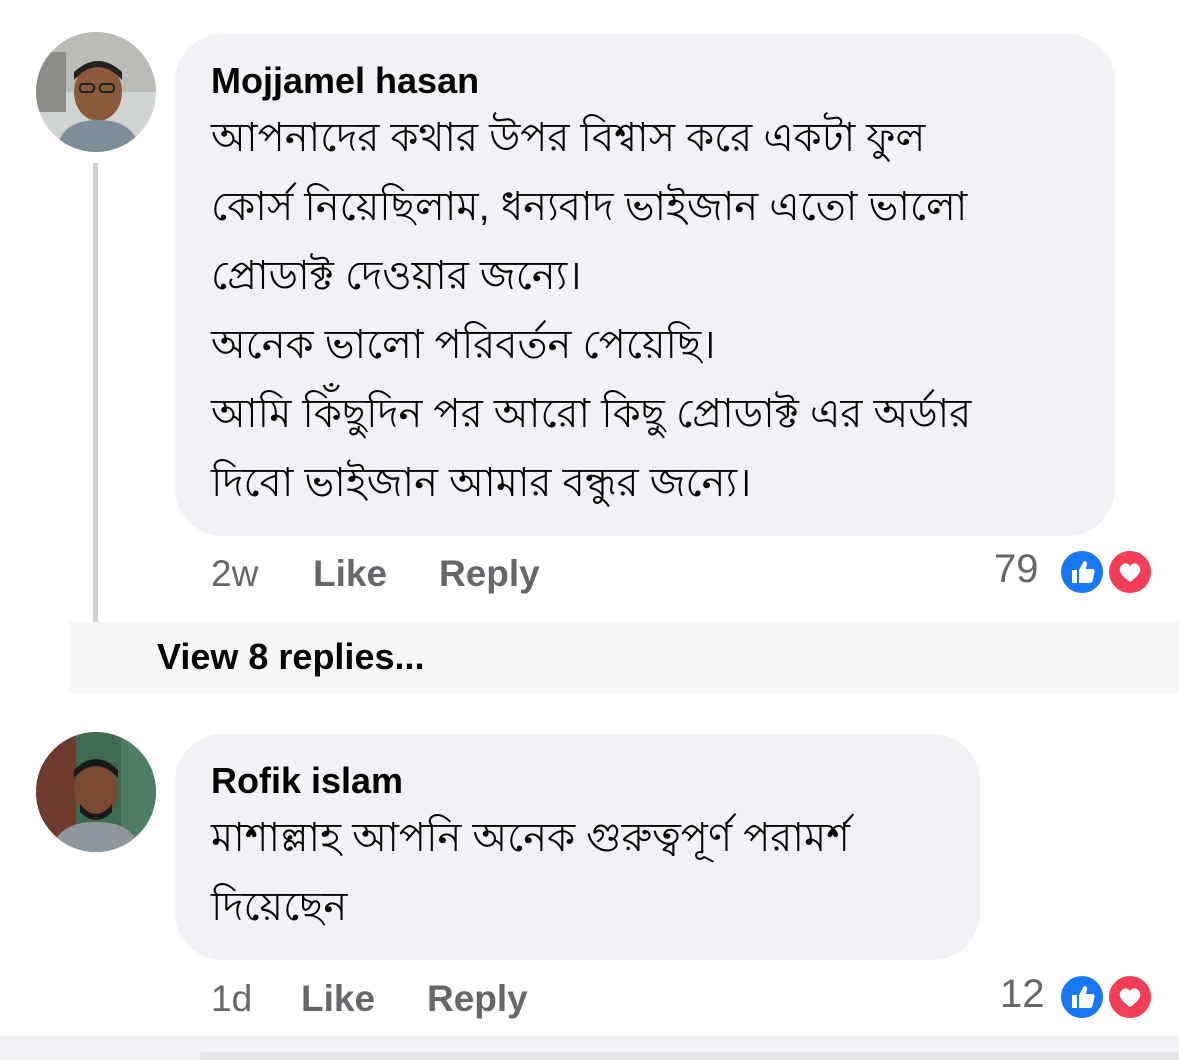 This screenshot has height=1060, width=1179. Describe the element at coordinates (113, 413) in the screenshot. I see `reply-thread-line` at that location.